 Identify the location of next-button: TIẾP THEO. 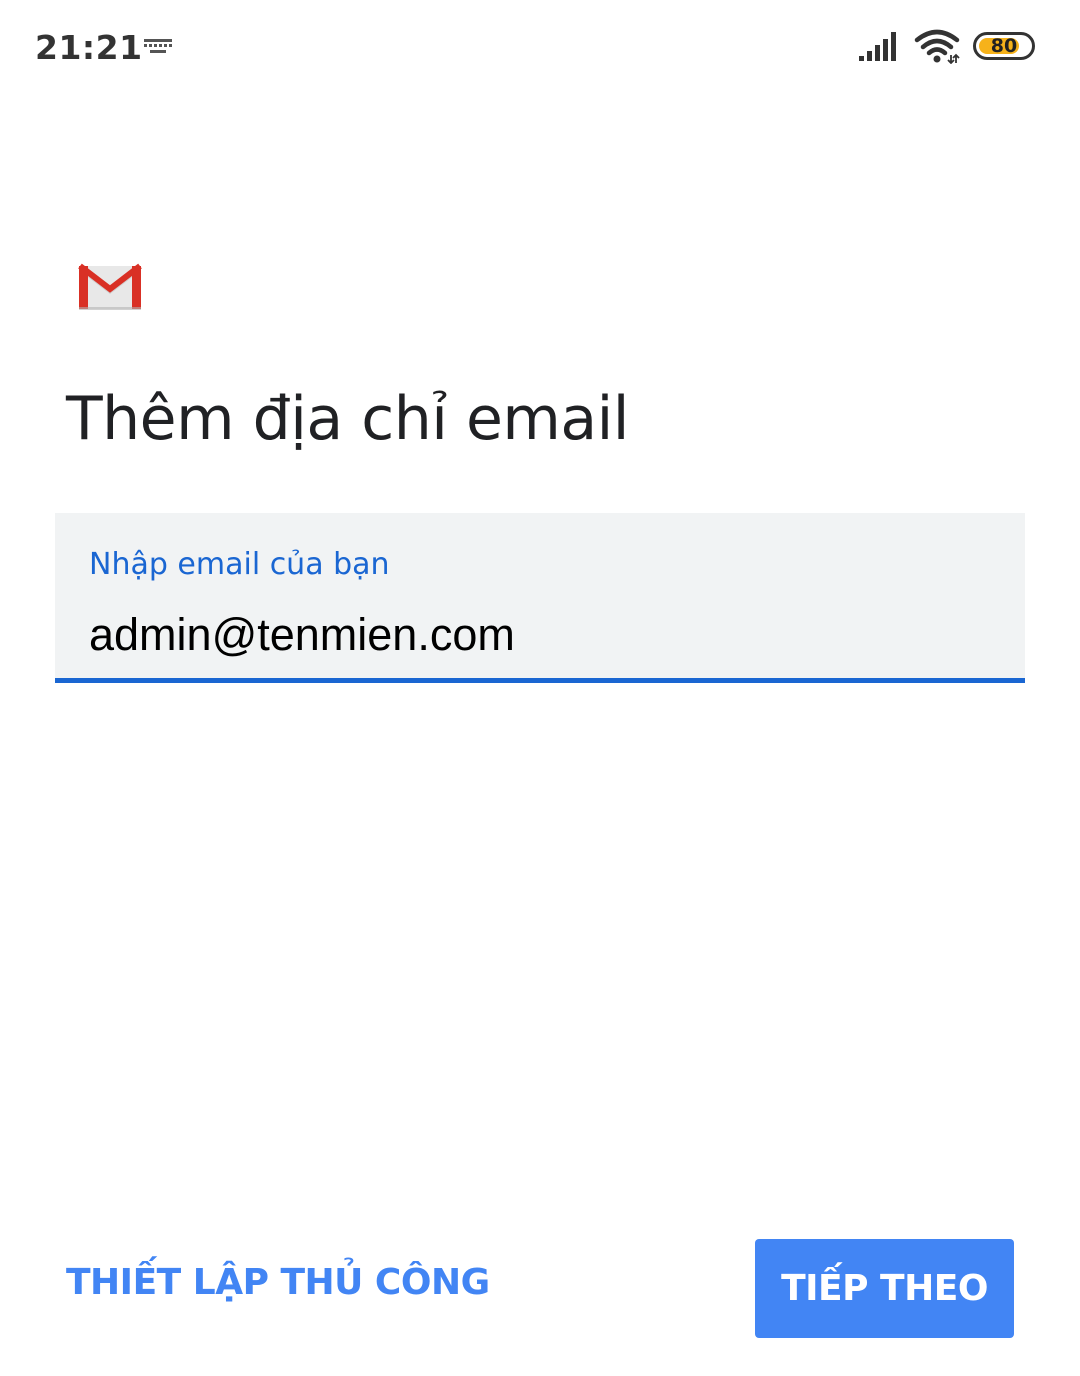
(884, 1288).